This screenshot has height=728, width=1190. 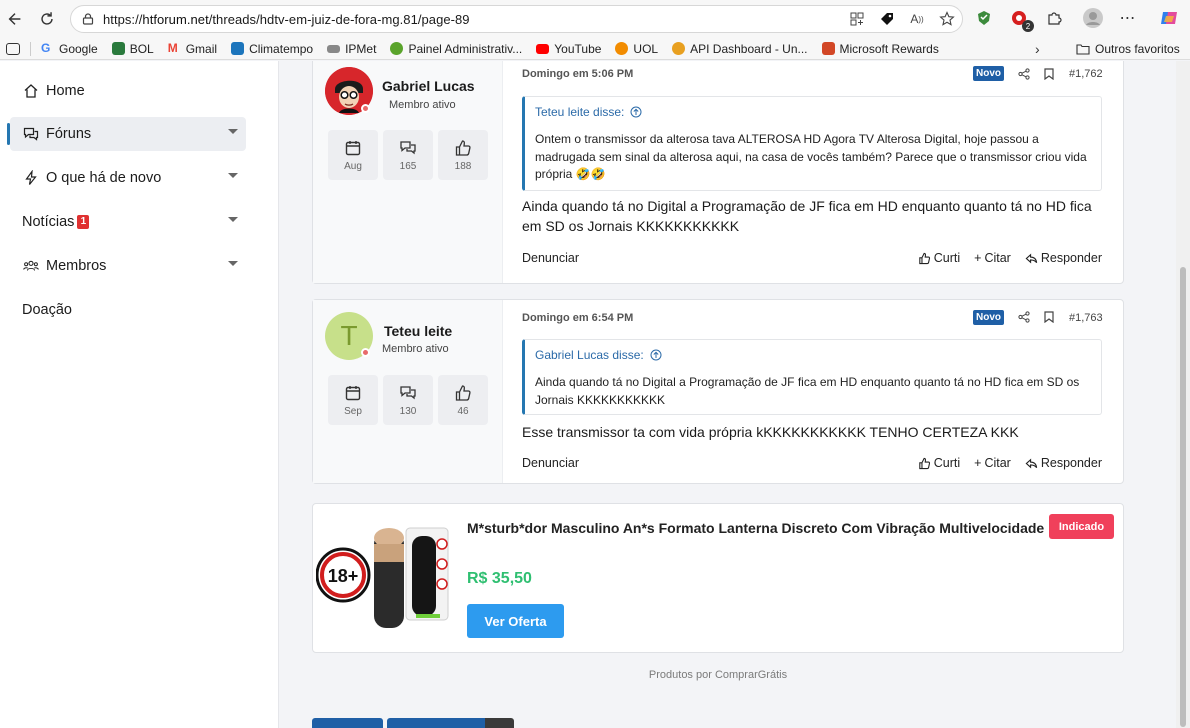 What do you see at coordinates (515, 621) in the screenshot?
I see `view-offer-button: Ver Oferta` at bounding box center [515, 621].